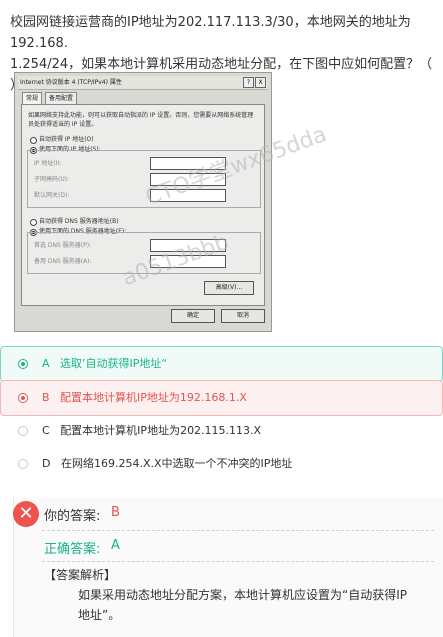 The image size is (443, 637). What do you see at coordinates (221, 364) in the screenshot?
I see `option-a: A 选取’自动获得IP地址“` at bounding box center [221, 364].